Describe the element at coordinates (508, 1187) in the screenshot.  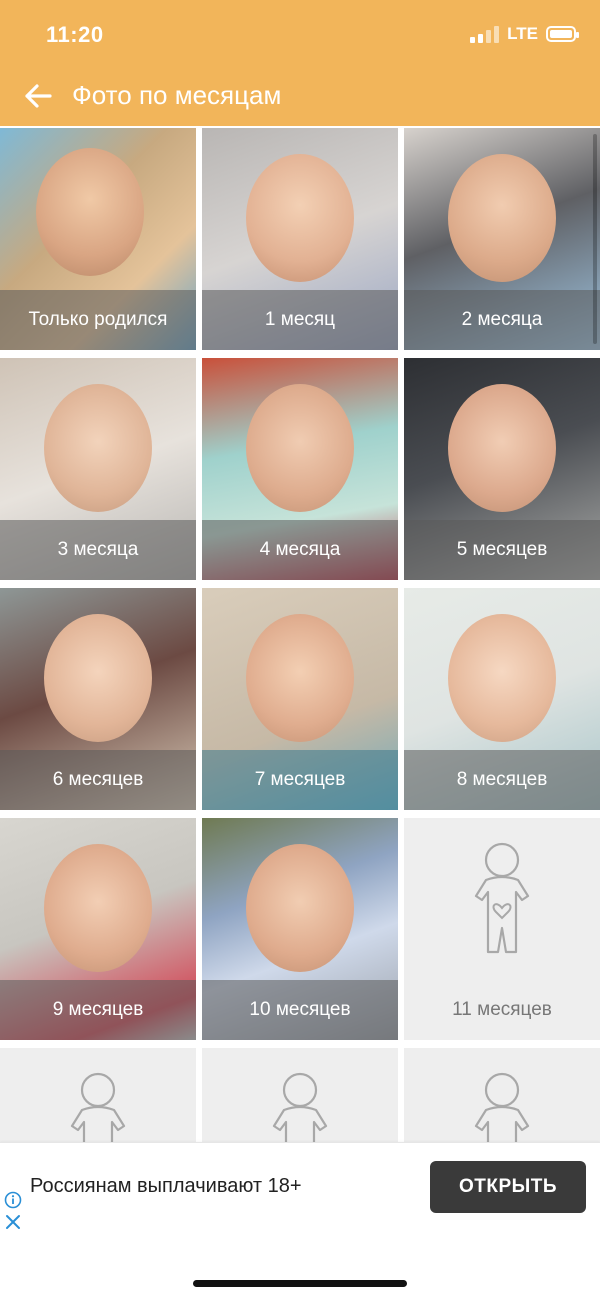
I see `ad-open-button: ОТКРЫТЬ` at that location.